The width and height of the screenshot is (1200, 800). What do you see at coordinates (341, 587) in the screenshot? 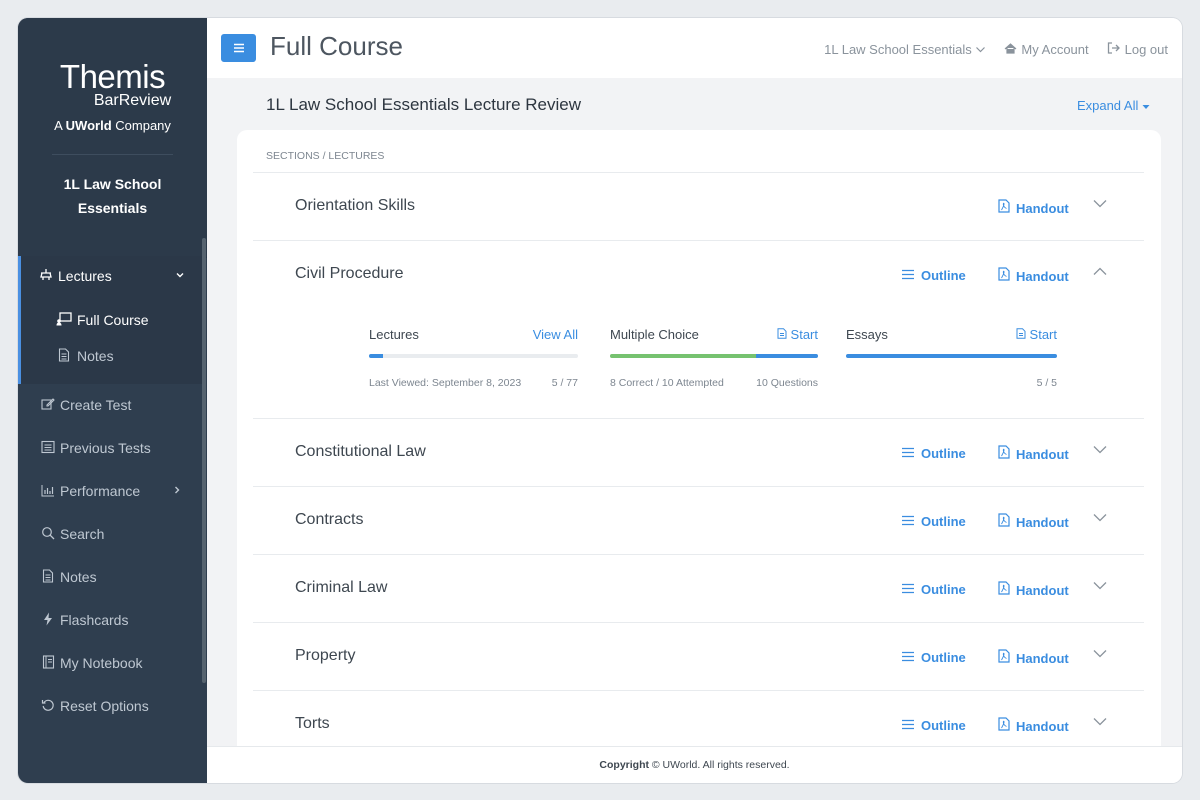
I see `section-name: Criminal Law` at bounding box center [341, 587].